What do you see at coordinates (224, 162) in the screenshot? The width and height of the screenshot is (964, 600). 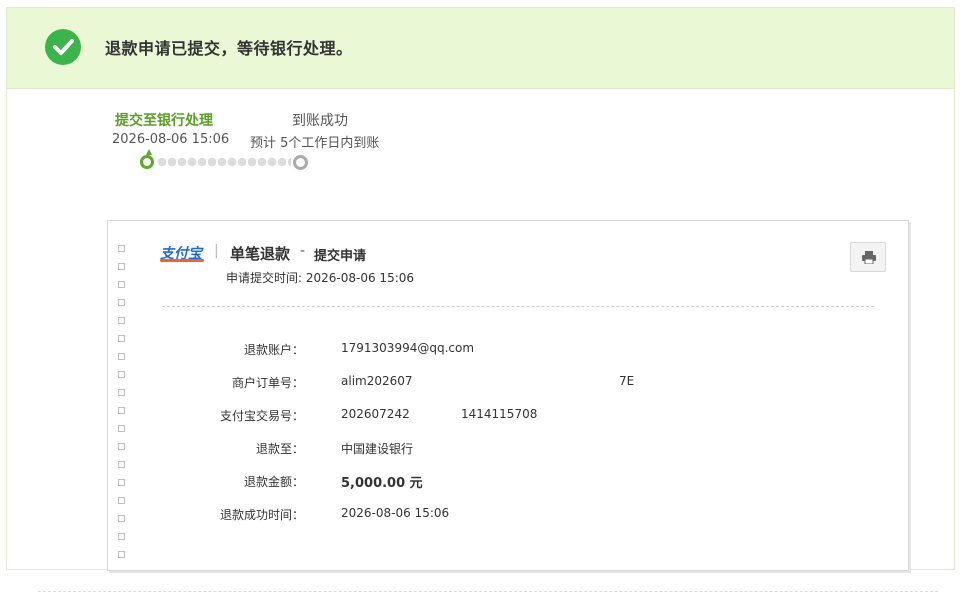 I see `progress-track` at bounding box center [224, 162].